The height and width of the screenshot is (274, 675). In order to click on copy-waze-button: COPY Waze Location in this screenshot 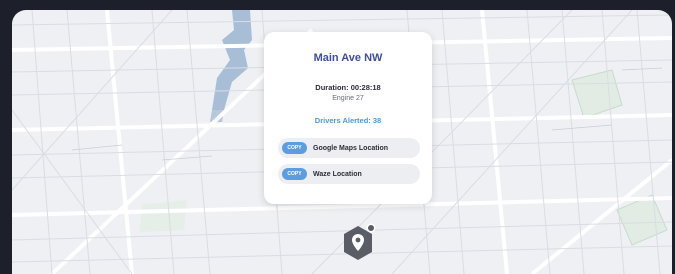, I will do `click(349, 174)`.